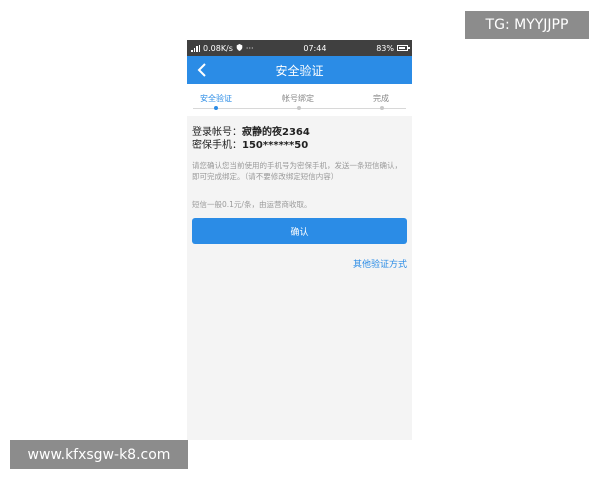 This screenshot has height=480, width=600. What do you see at coordinates (218, 48) in the screenshot?
I see `network-speed: 0.08K/s` at bounding box center [218, 48].